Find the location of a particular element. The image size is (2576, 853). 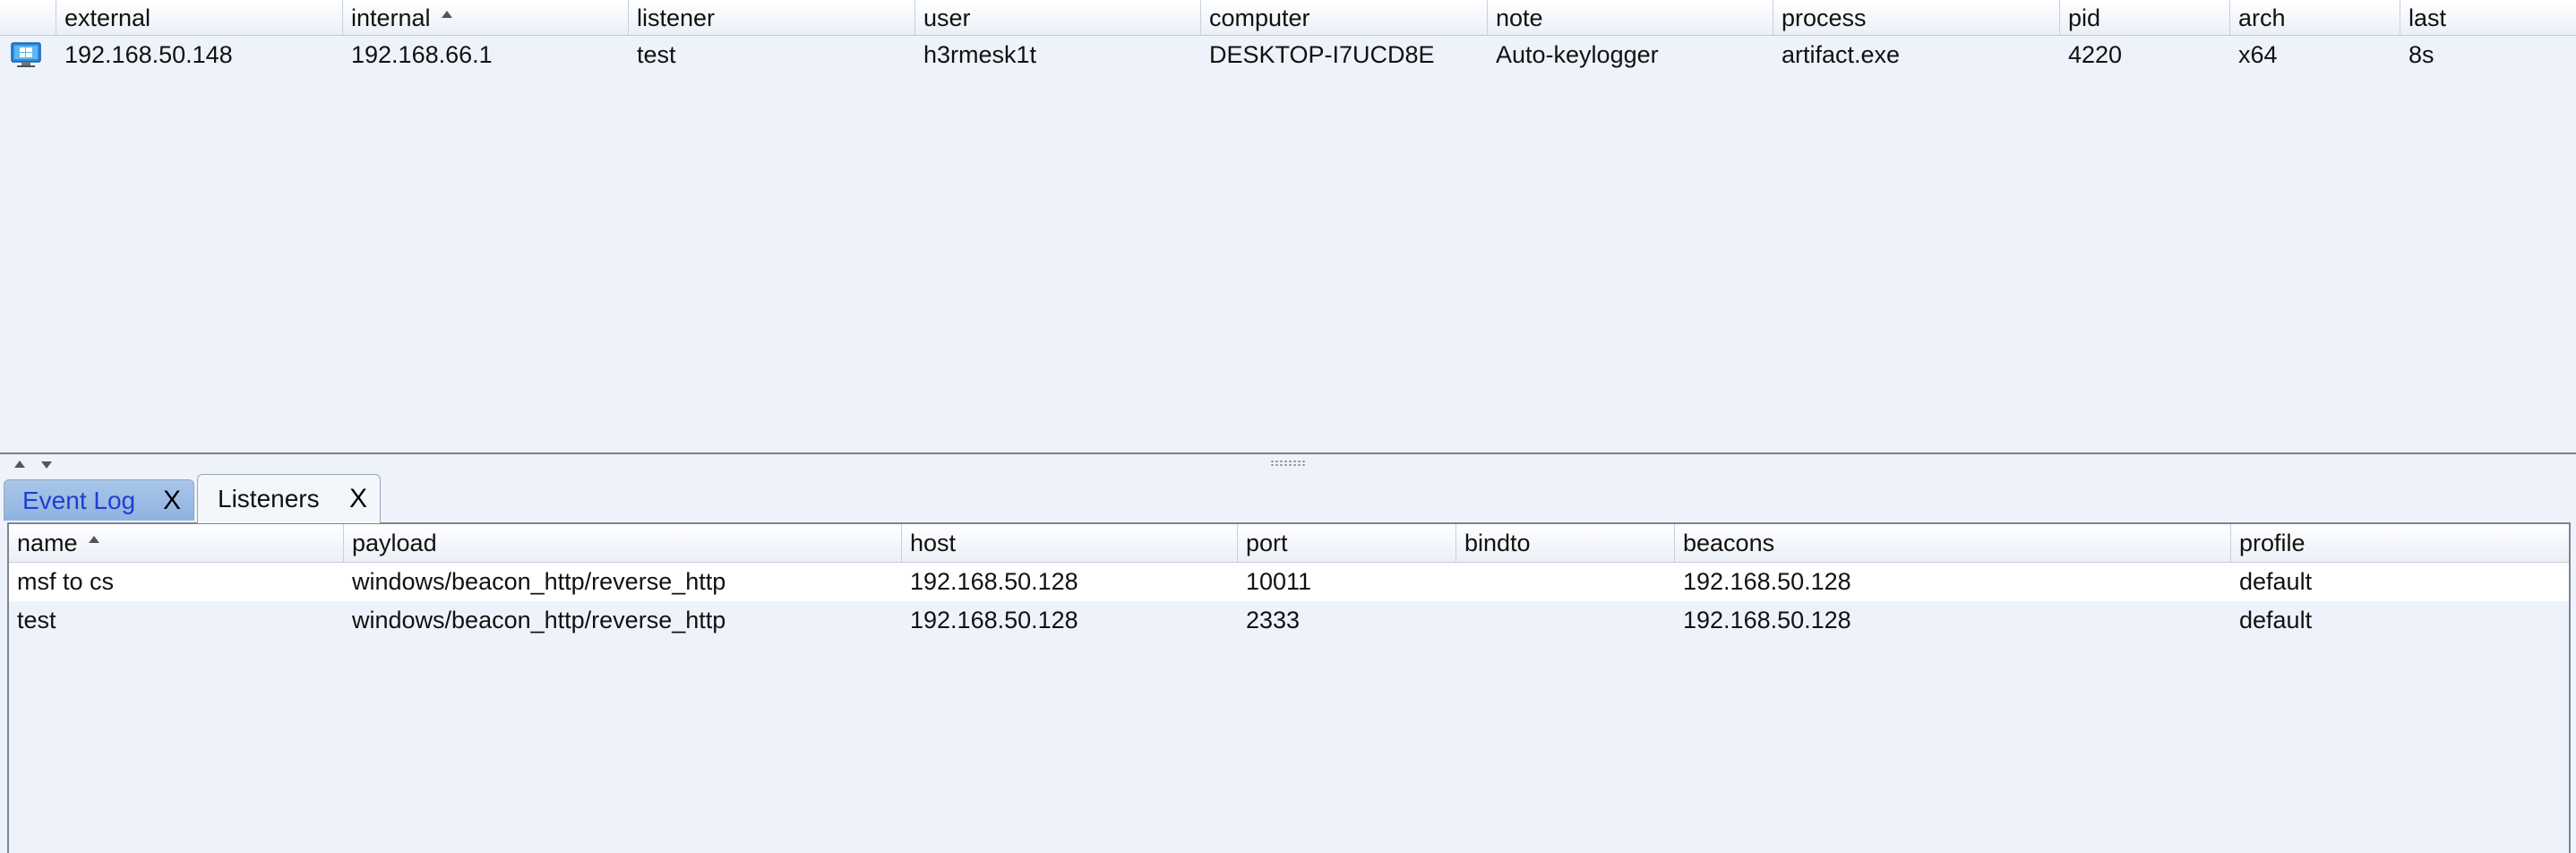

session-process: artifact.exe is located at coordinates (1841, 54).